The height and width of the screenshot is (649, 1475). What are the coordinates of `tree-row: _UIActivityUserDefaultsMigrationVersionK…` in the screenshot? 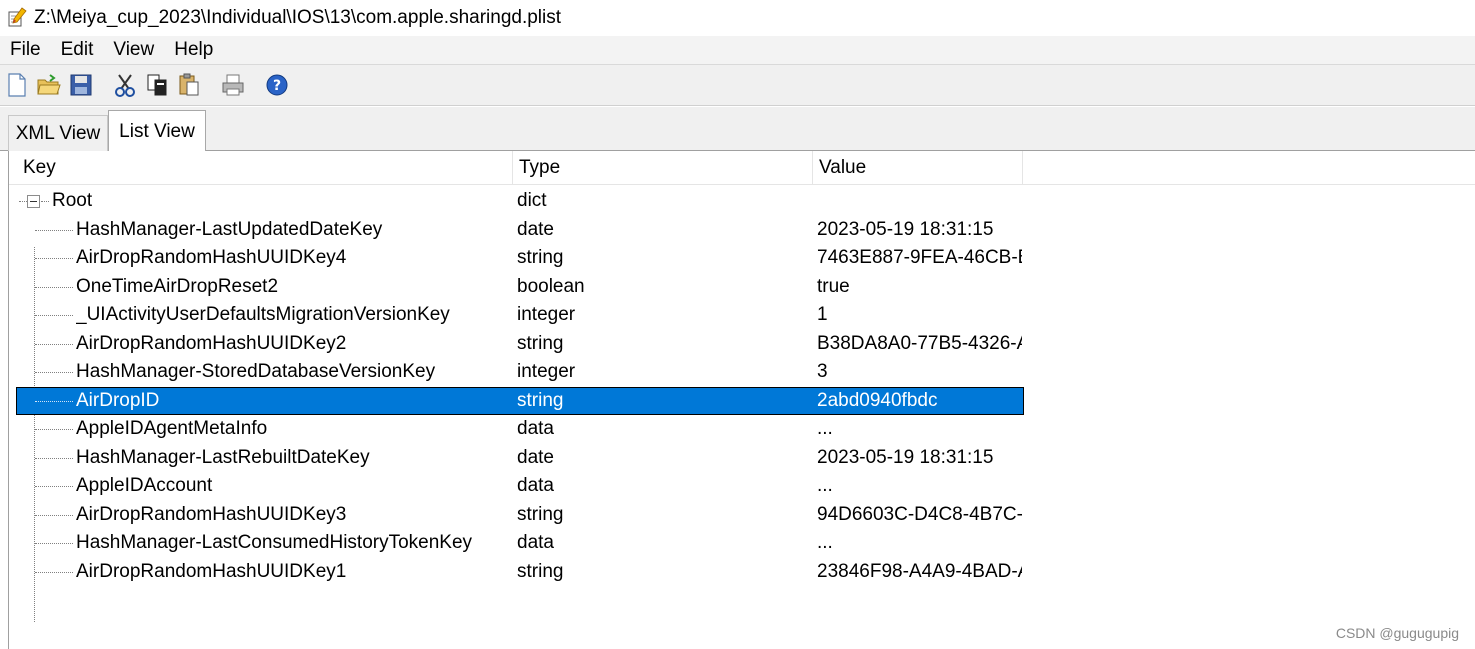 It's located at (742, 315).